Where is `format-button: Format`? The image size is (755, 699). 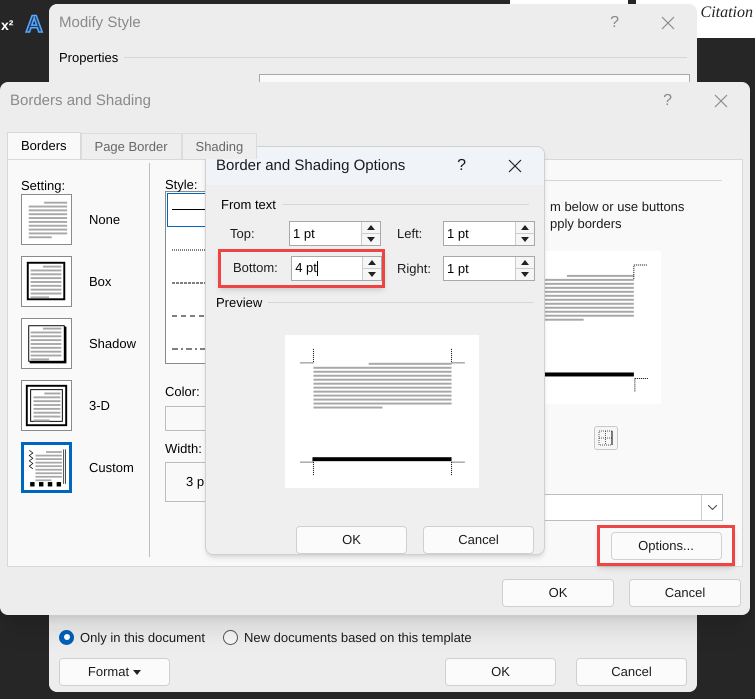 format-button: Format is located at coordinates (114, 672).